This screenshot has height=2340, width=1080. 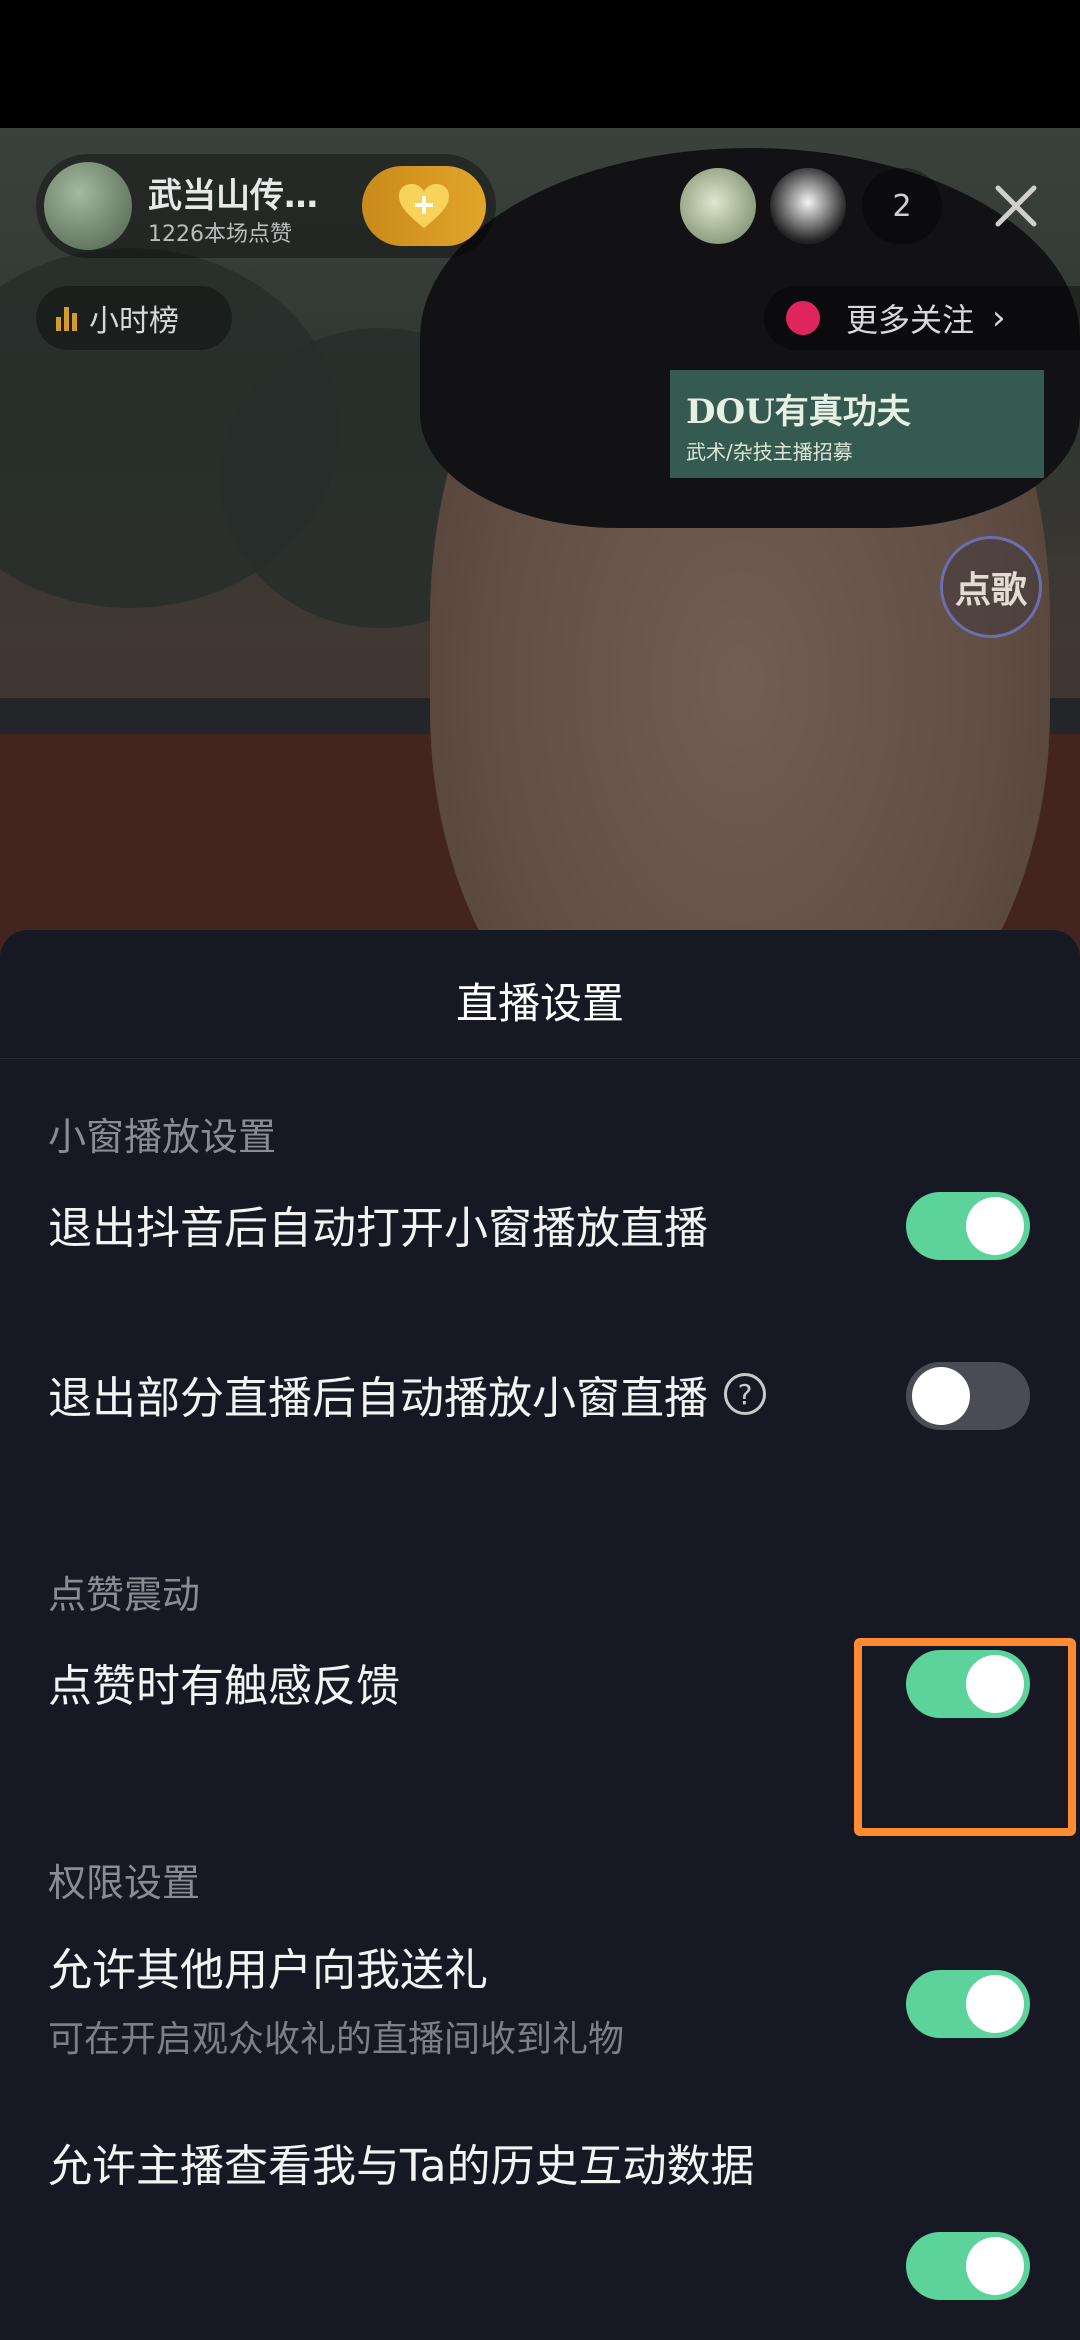 What do you see at coordinates (336, 2039) in the screenshot?
I see `setting-subtitle: 可在开启观众收礼的直播间收到礼物` at bounding box center [336, 2039].